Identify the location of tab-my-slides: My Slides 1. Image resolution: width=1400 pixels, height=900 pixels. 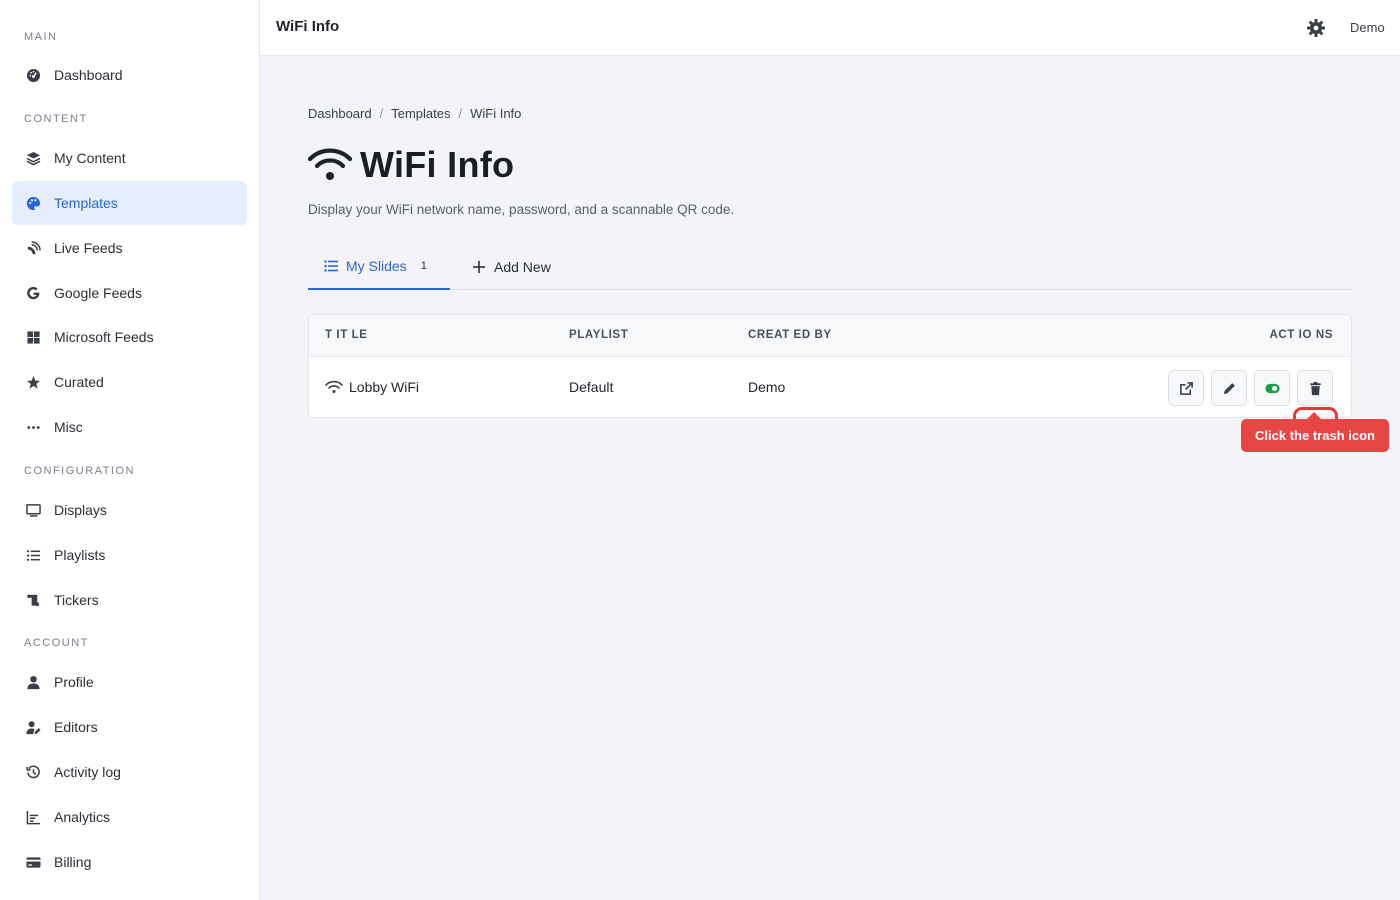
(379, 267).